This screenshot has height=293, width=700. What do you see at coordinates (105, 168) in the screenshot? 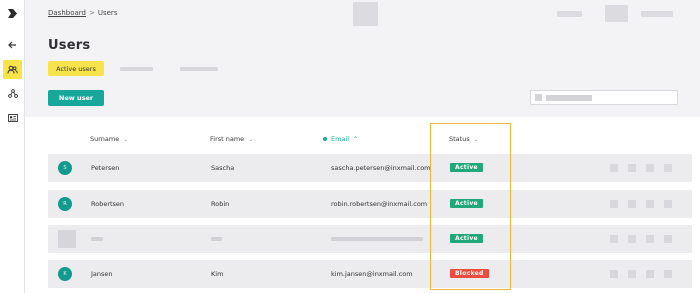
I see `cell-surname: Petersen` at bounding box center [105, 168].